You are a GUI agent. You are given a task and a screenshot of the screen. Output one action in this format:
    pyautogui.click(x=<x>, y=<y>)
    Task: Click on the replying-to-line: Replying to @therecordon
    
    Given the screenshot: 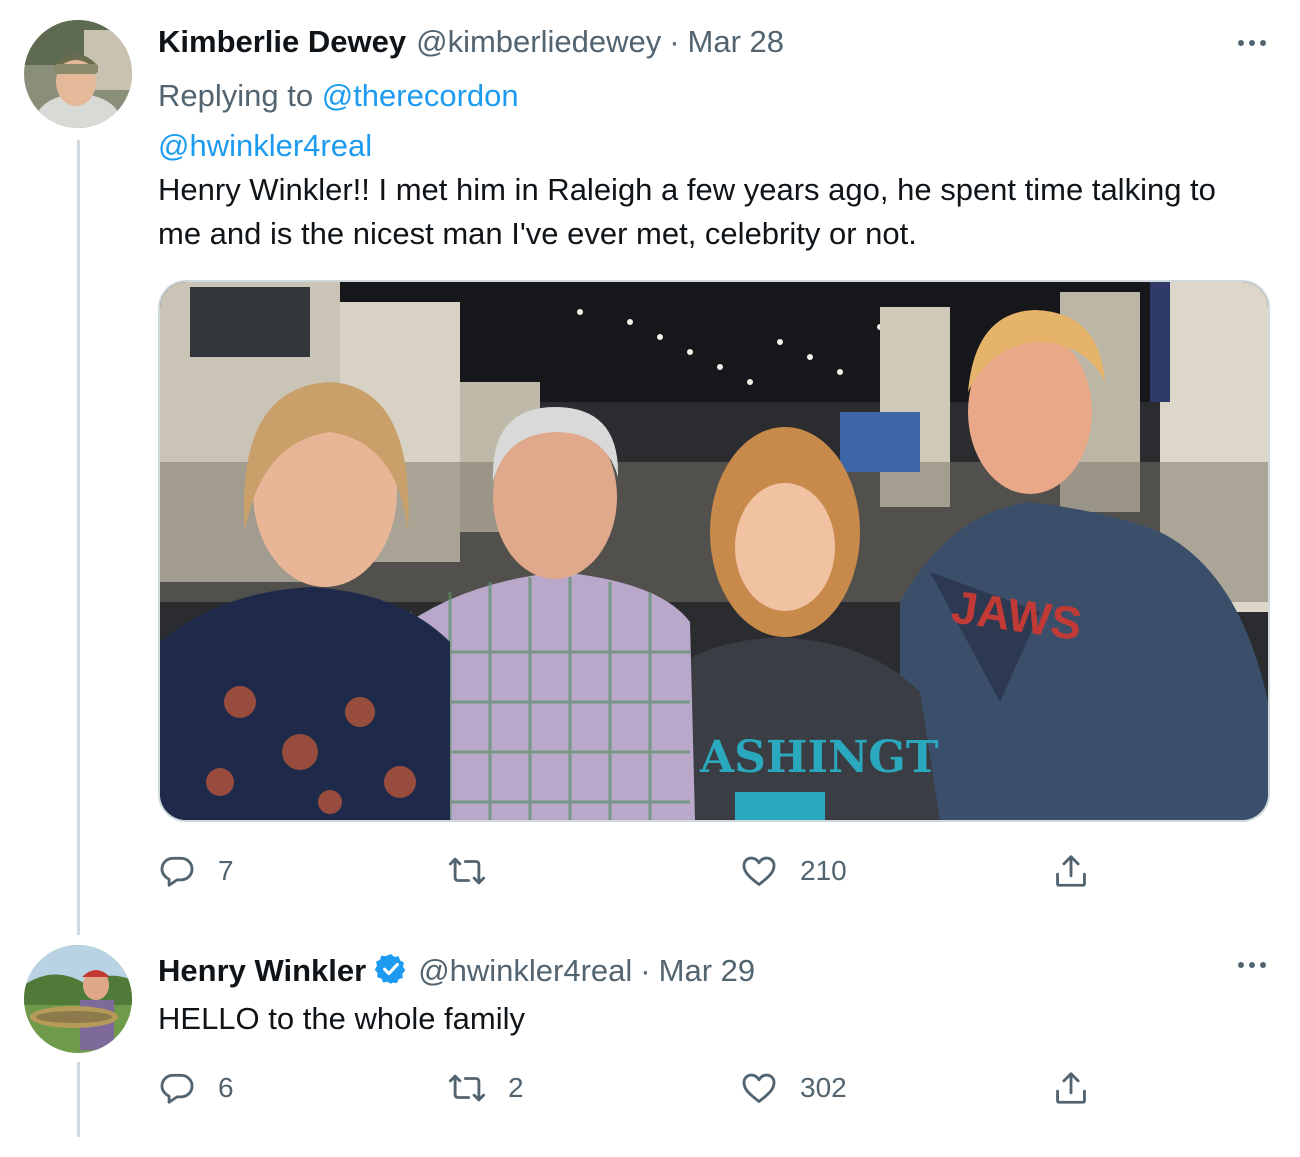 What is the action you would take?
    pyautogui.click(x=338, y=96)
    